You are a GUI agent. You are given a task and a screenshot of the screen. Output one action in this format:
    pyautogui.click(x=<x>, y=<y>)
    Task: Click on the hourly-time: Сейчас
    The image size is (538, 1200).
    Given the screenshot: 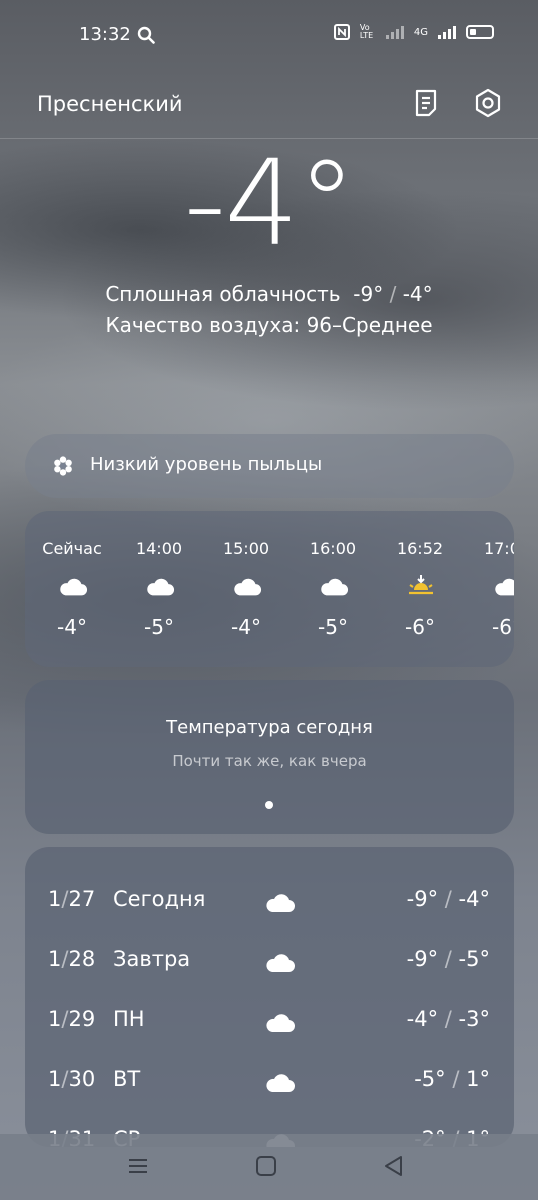 What is the action you would take?
    pyautogui.click(x=72, y=548)
    